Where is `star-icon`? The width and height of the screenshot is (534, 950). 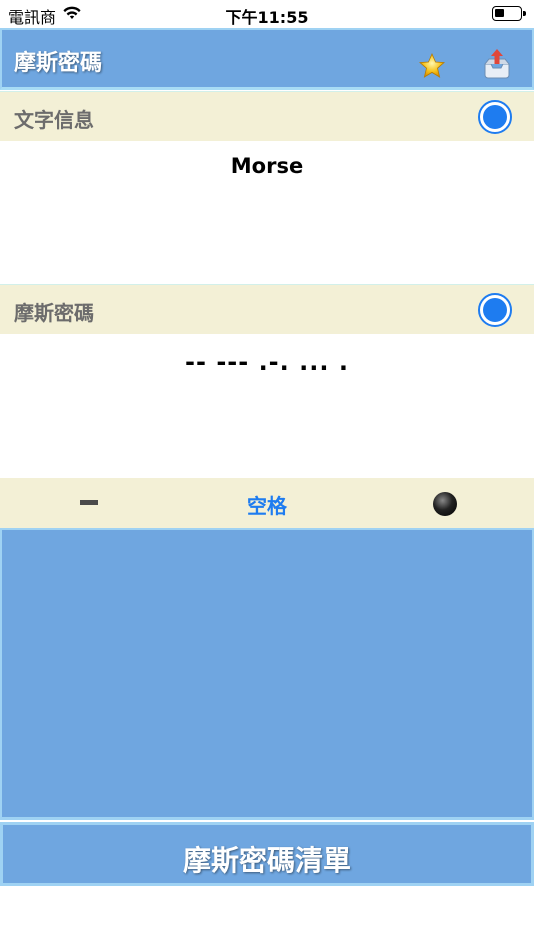 star-icon is located at coordinates (432, 66).